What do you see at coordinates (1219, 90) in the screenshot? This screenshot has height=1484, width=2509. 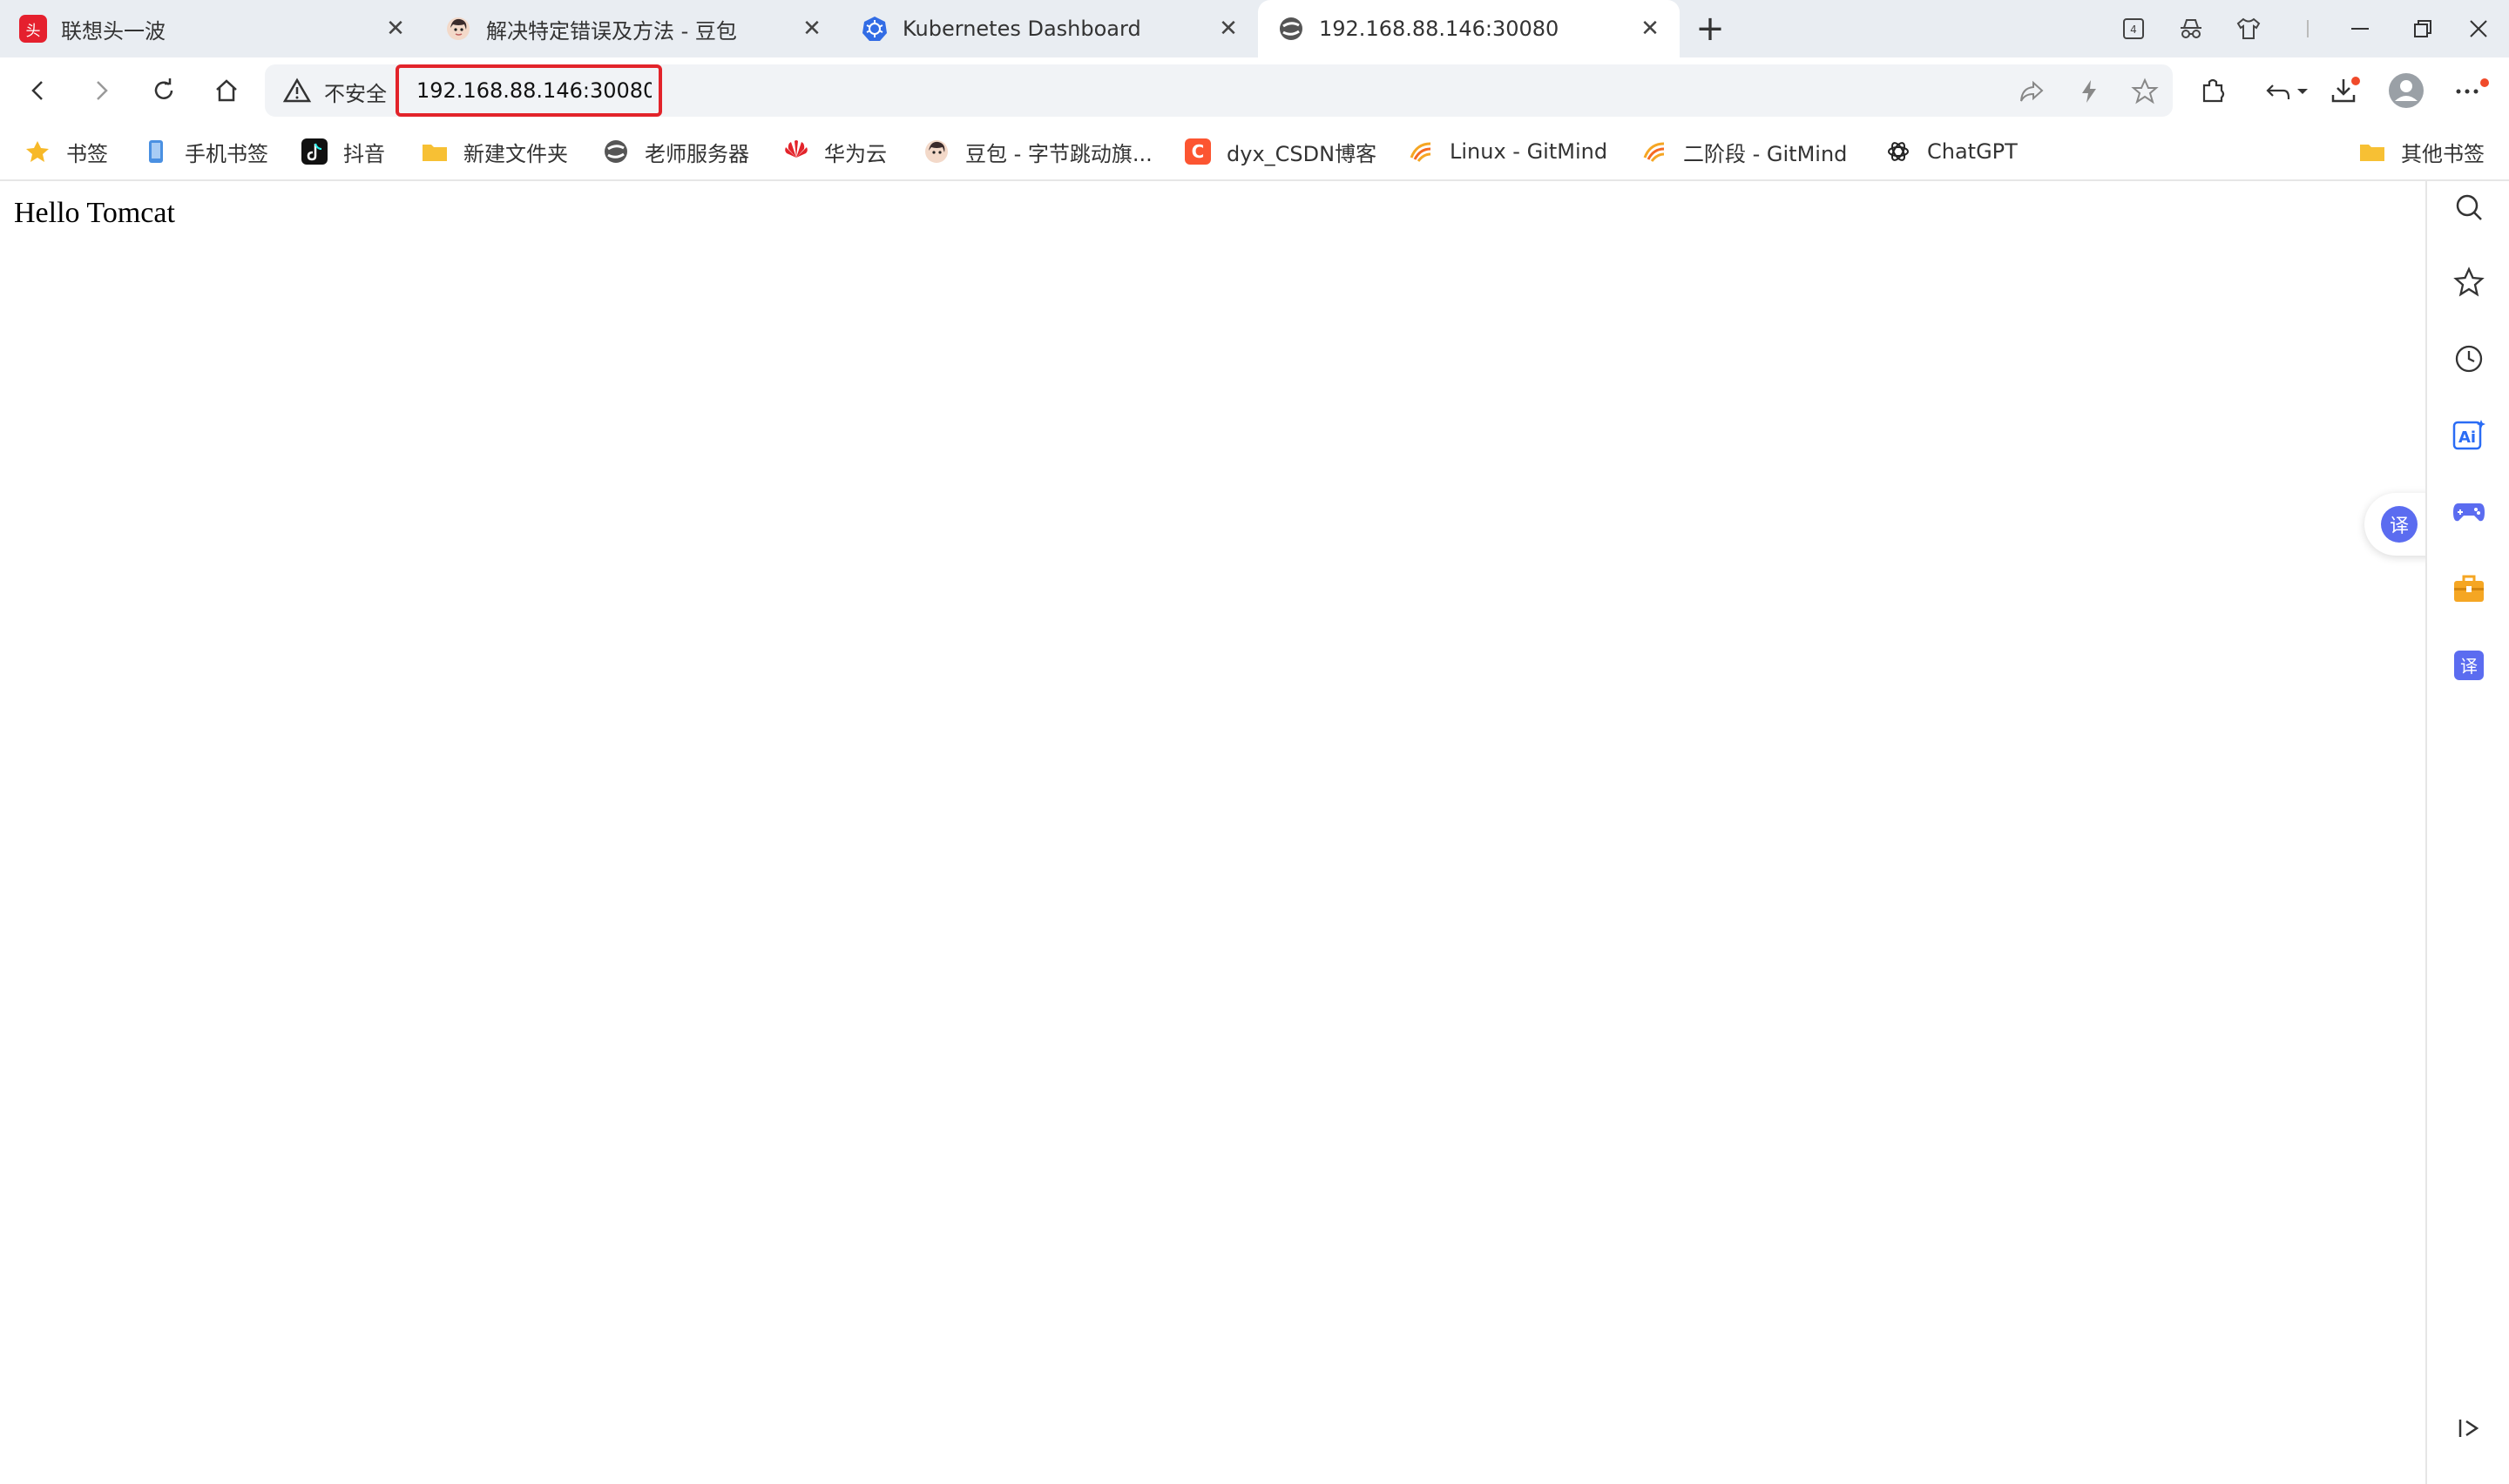 I see `address-bar: 不安全` at bounding box center [1219, 90].